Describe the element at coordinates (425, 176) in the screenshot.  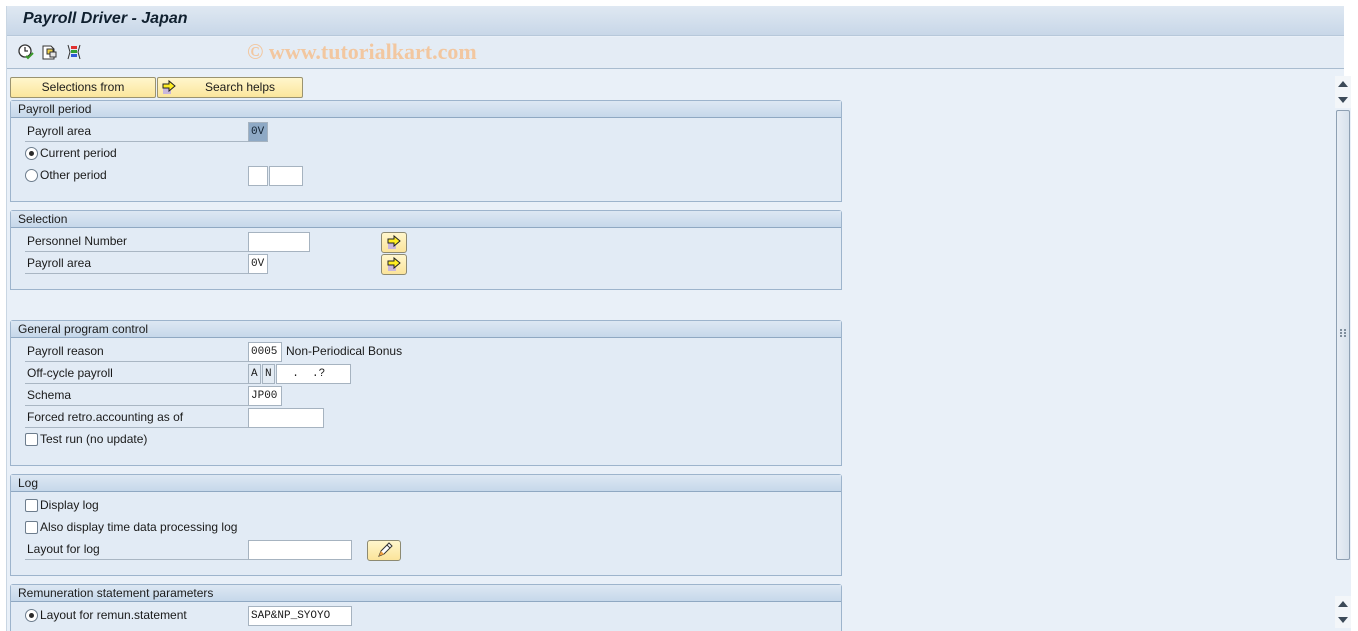
I see `other-period-row: Other period` at that location.